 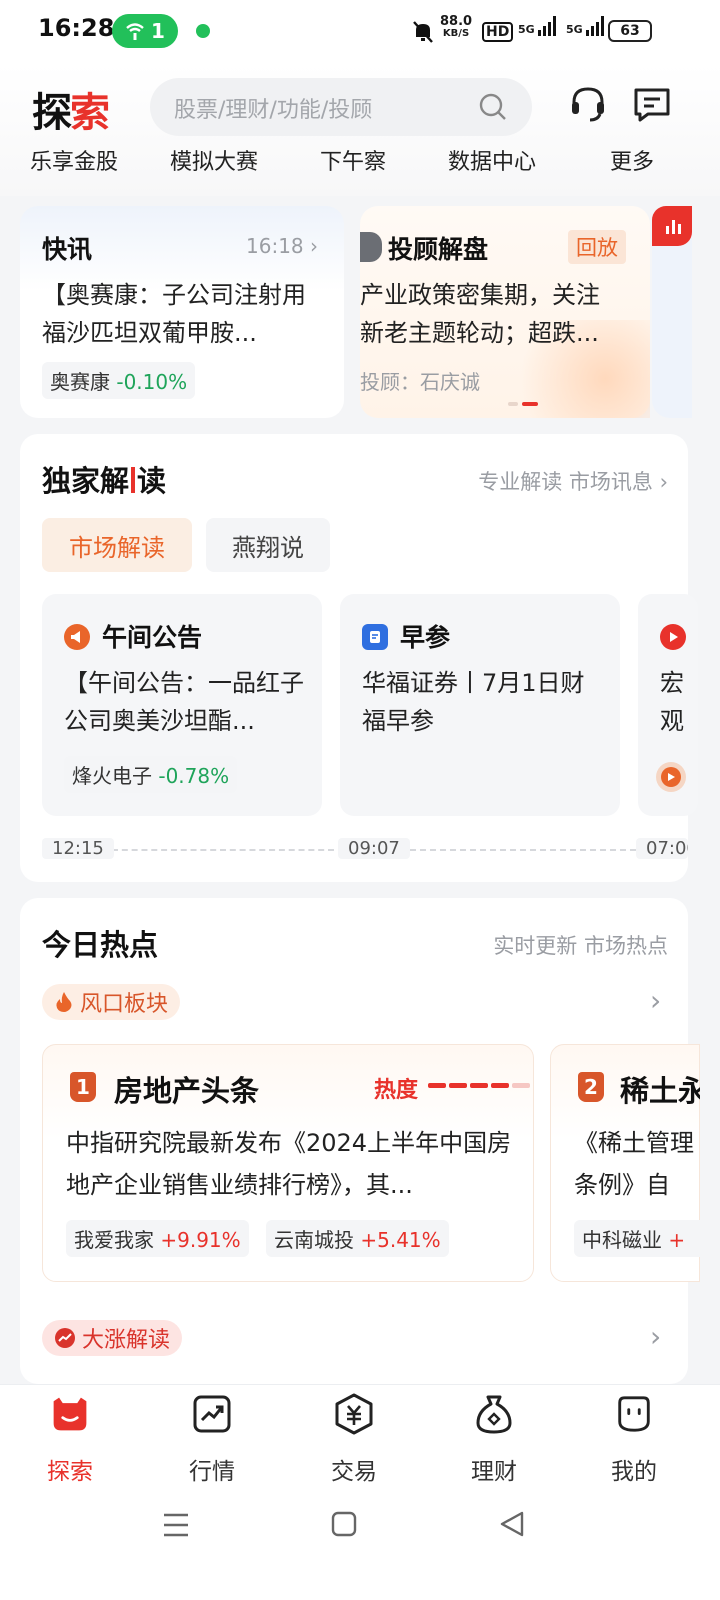 What do you see at coordinates (374, 848) in the screenshot?
I see `timeline-time: 09:07` at bounding box center [374, 848].